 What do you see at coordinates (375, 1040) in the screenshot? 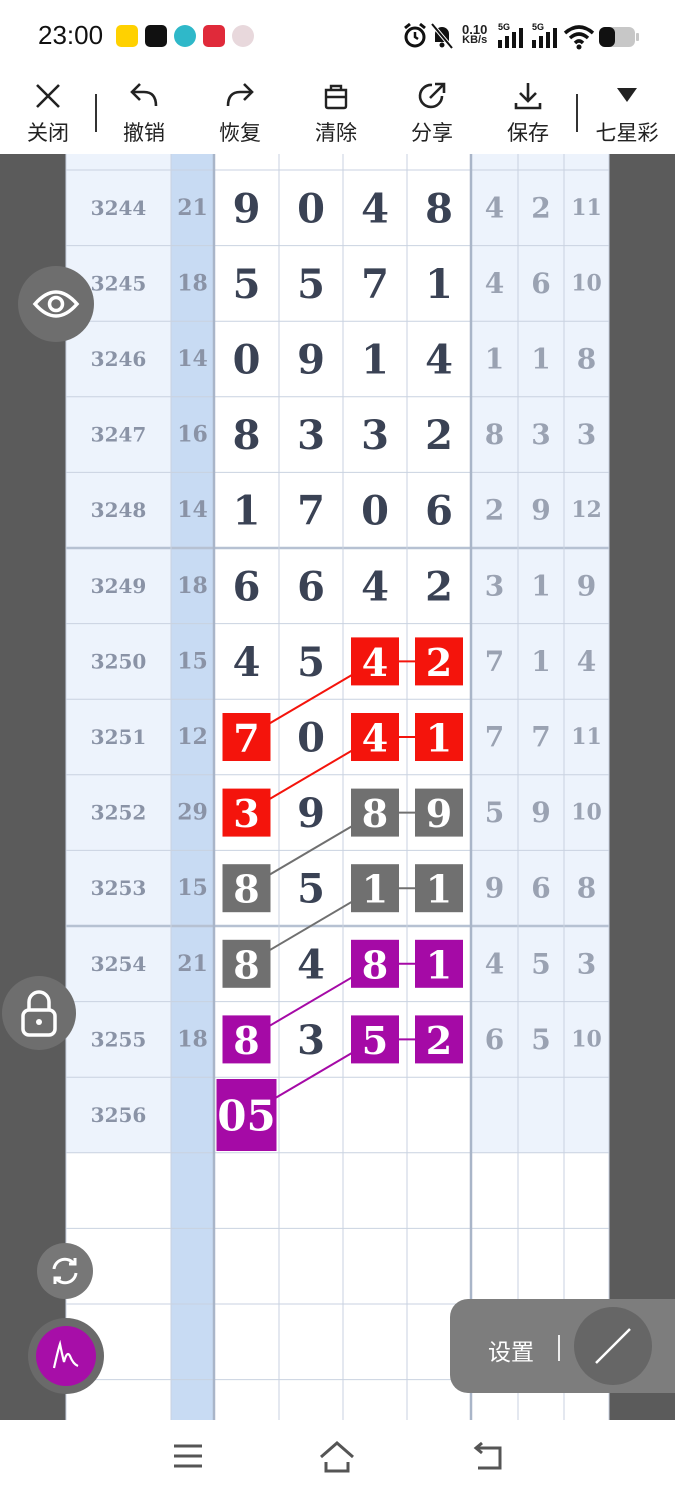
I see `highlighted-digit: 5` at bounding box center [375, 1040].